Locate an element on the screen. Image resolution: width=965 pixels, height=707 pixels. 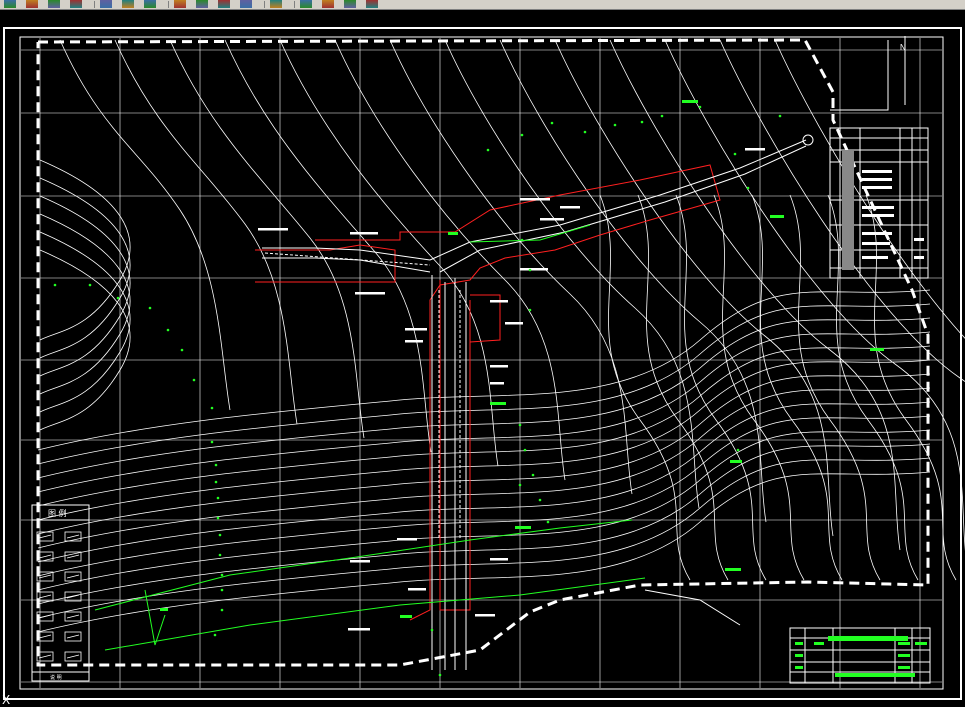
text-icon is located at coordinates (180, 4).